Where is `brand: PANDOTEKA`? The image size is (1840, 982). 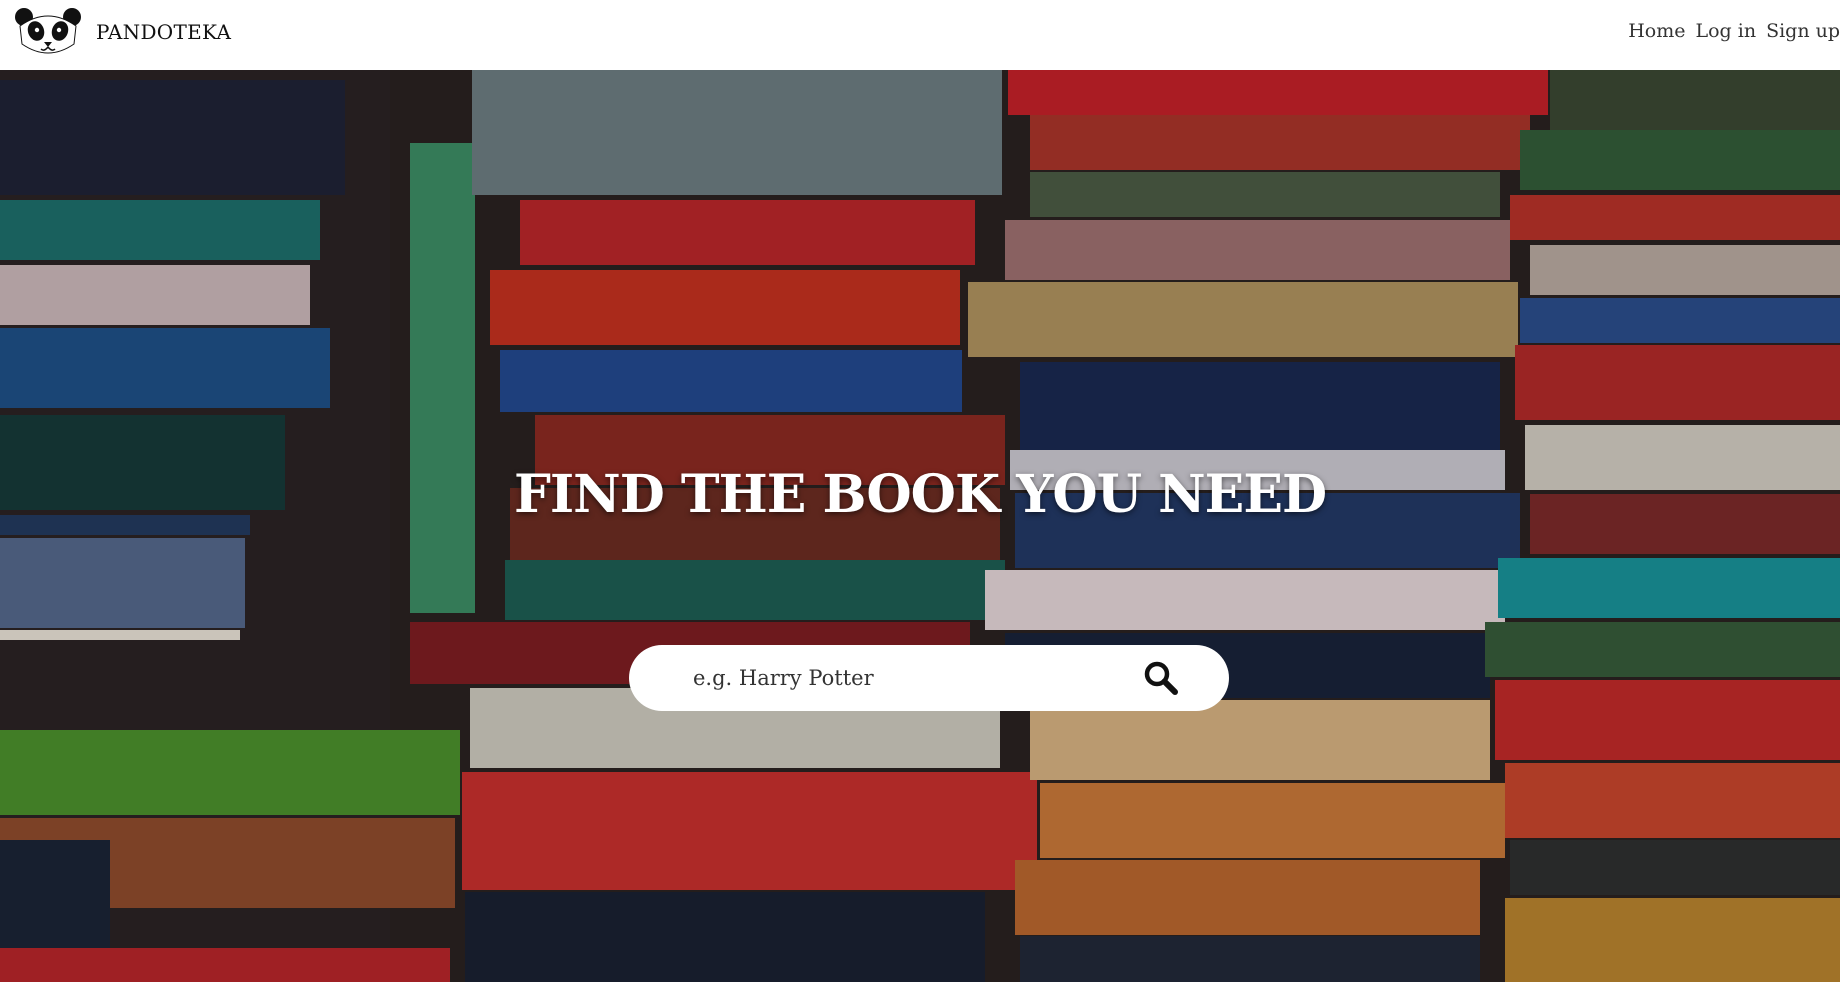
brand: PANDOTEKA is located at coordinates (122, 32).